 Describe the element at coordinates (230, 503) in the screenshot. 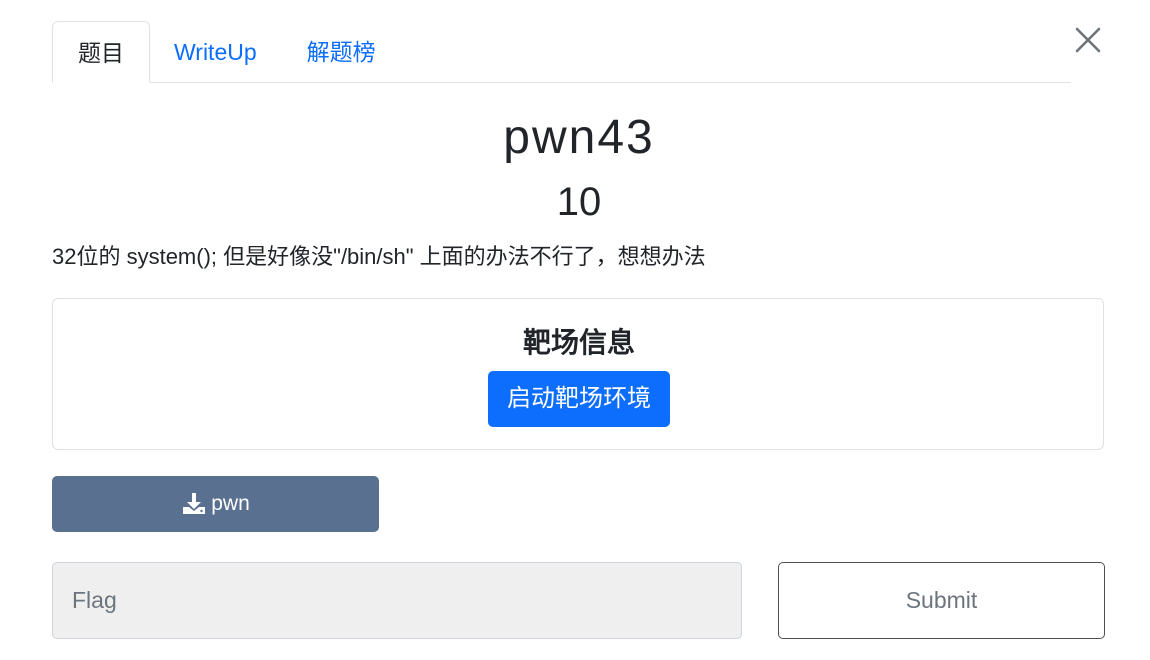

I see `download-file-label: pwn` at that location.